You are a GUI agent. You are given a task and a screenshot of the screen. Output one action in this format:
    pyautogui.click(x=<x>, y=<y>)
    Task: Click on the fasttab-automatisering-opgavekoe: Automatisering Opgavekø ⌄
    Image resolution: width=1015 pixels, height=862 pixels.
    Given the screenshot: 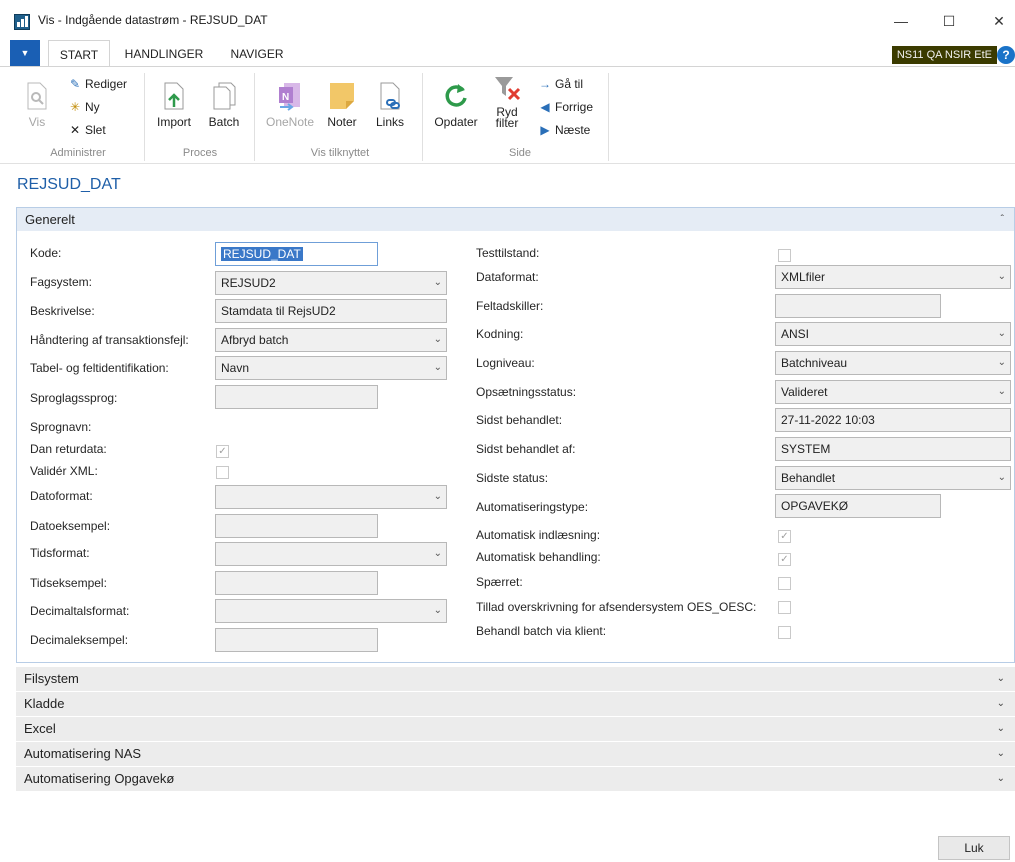 What is the action you would take?
    pyautogui.click(x=515, y=779)
    